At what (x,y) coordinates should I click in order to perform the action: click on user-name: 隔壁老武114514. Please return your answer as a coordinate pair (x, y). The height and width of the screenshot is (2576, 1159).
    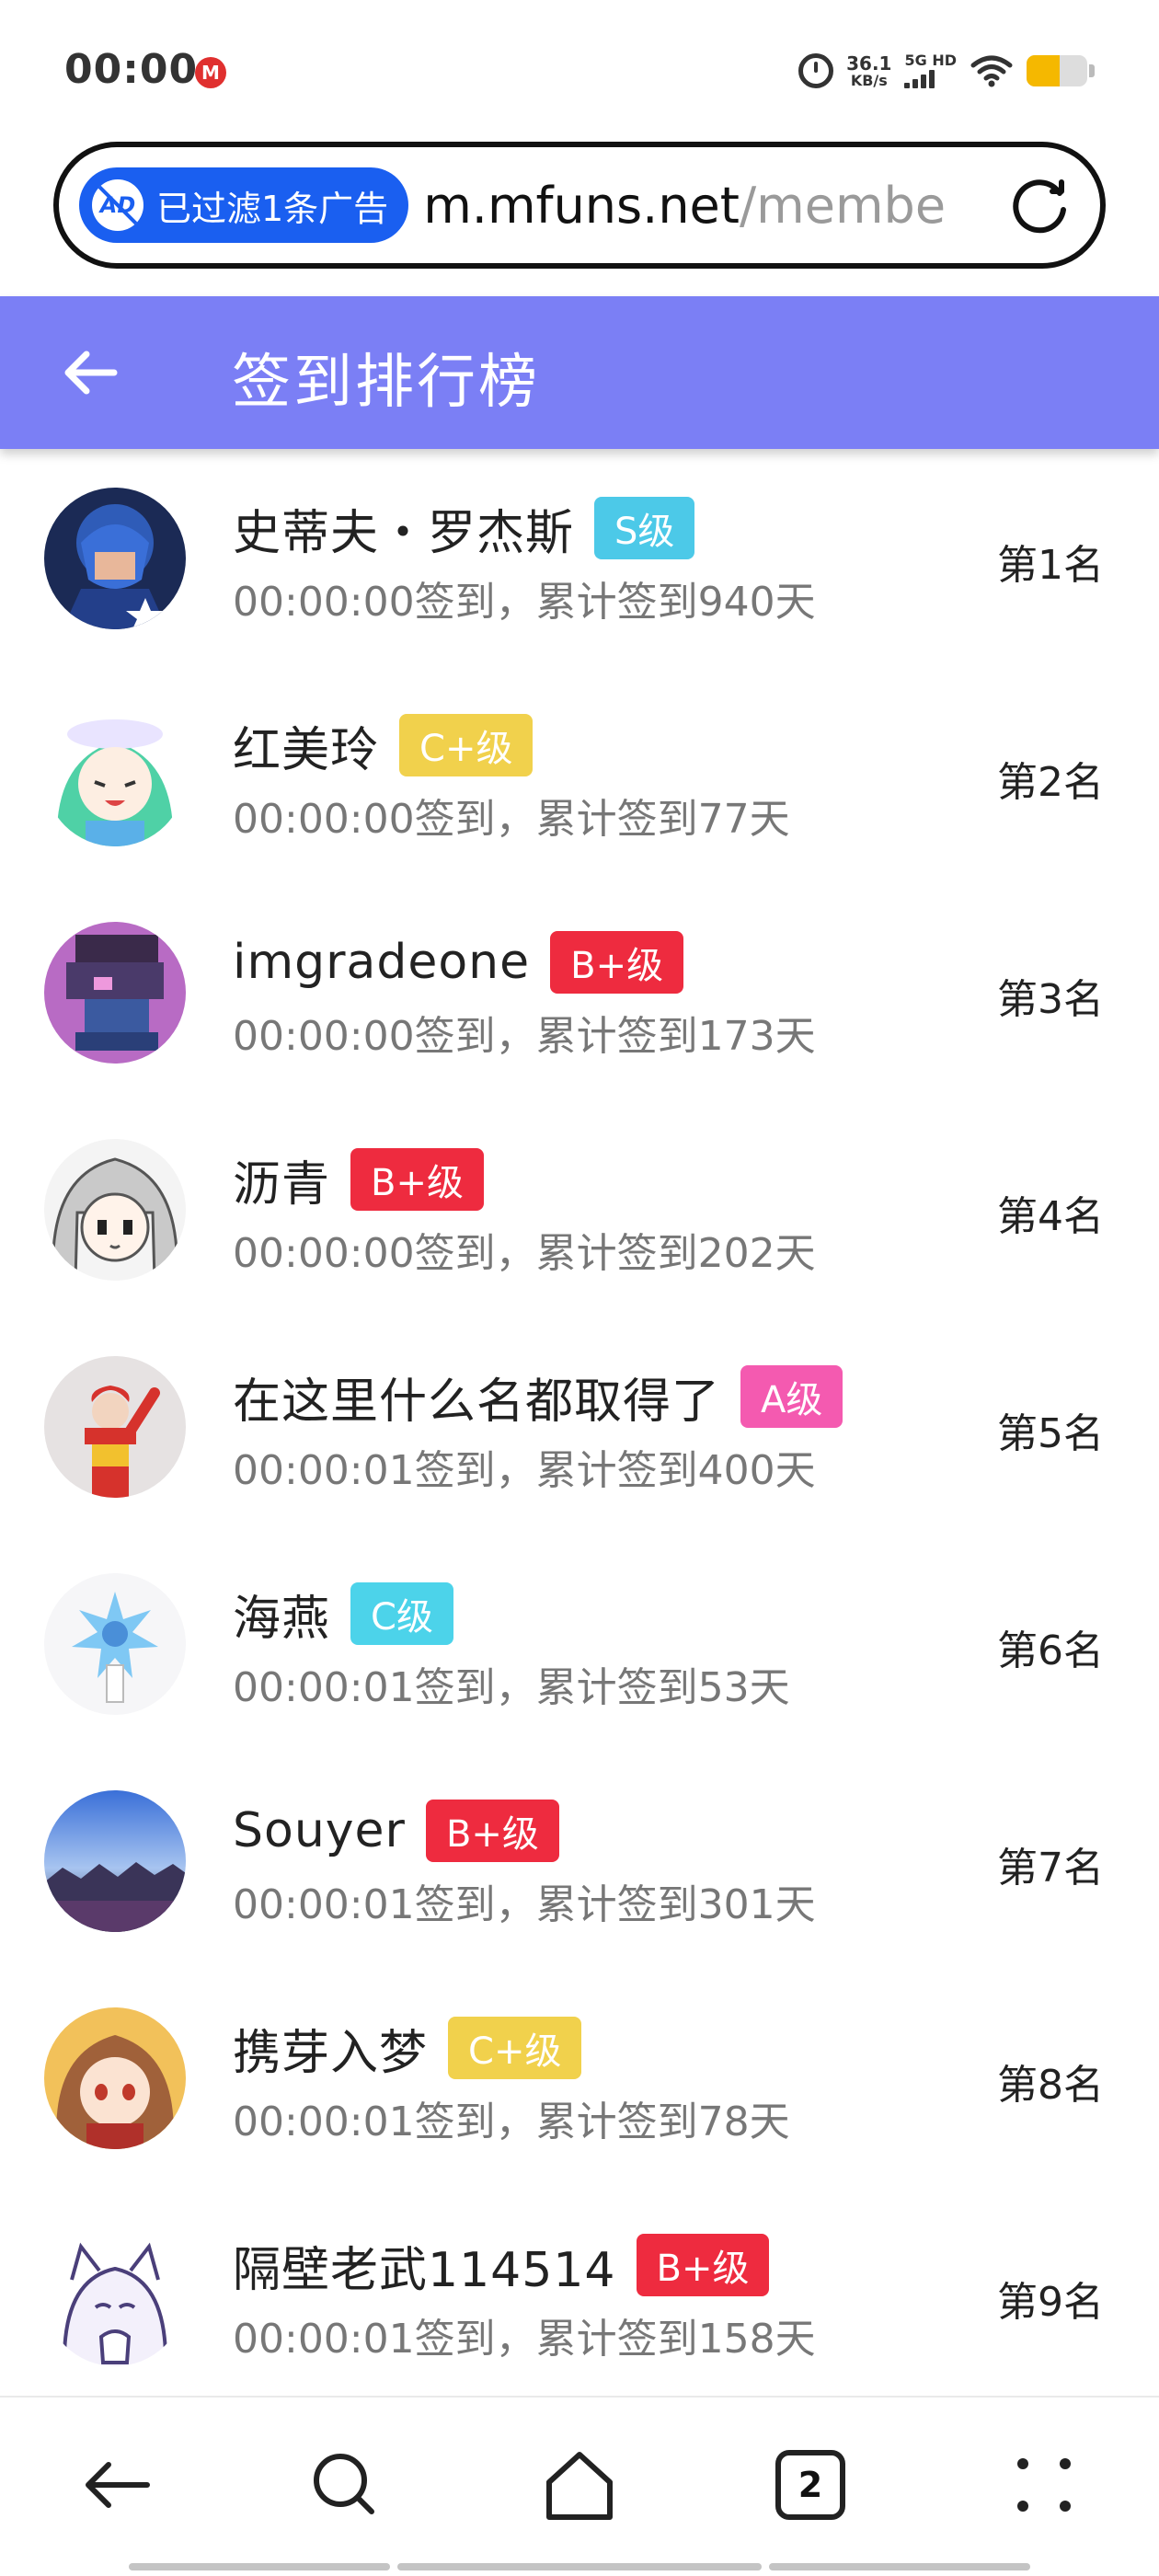
    Looking at the image, I should click on (424, 2265).